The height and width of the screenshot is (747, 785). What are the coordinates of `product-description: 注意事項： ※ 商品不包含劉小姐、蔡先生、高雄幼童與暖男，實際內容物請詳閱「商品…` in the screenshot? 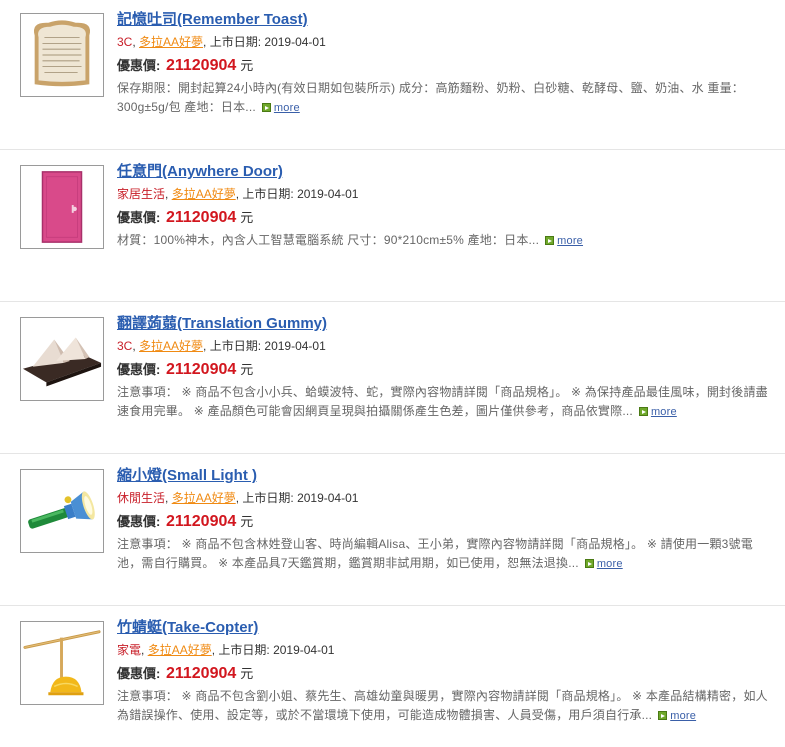 It's located at (446, 706).